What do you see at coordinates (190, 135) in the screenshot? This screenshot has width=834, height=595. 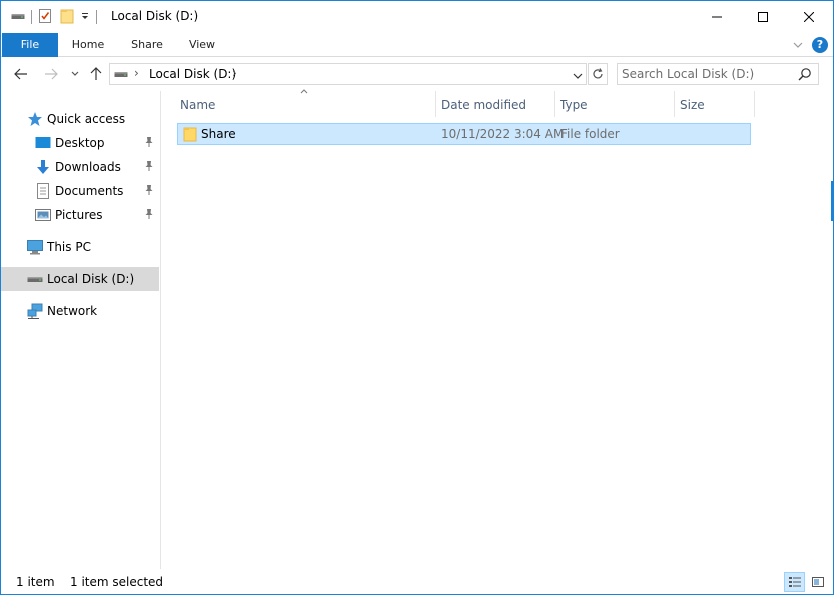 I see `folder-icon` at bounding box center [190, 135].